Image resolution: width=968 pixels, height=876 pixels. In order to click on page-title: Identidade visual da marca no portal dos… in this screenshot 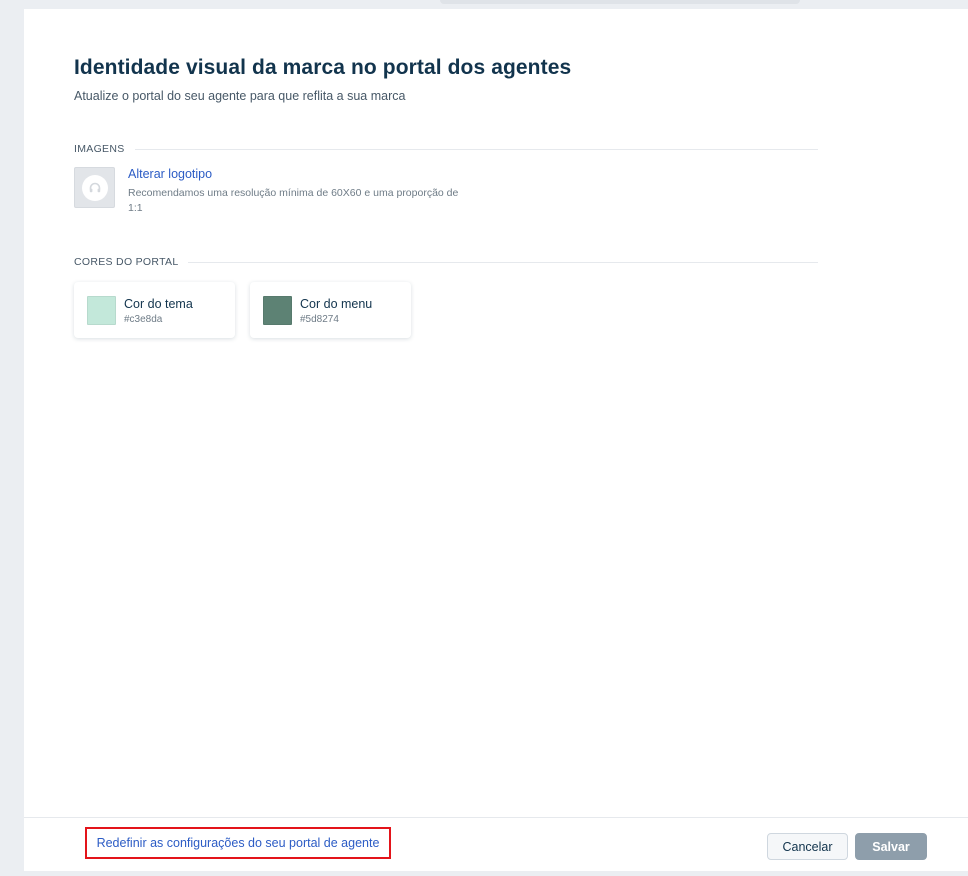, I will do `click(323, 67)`.